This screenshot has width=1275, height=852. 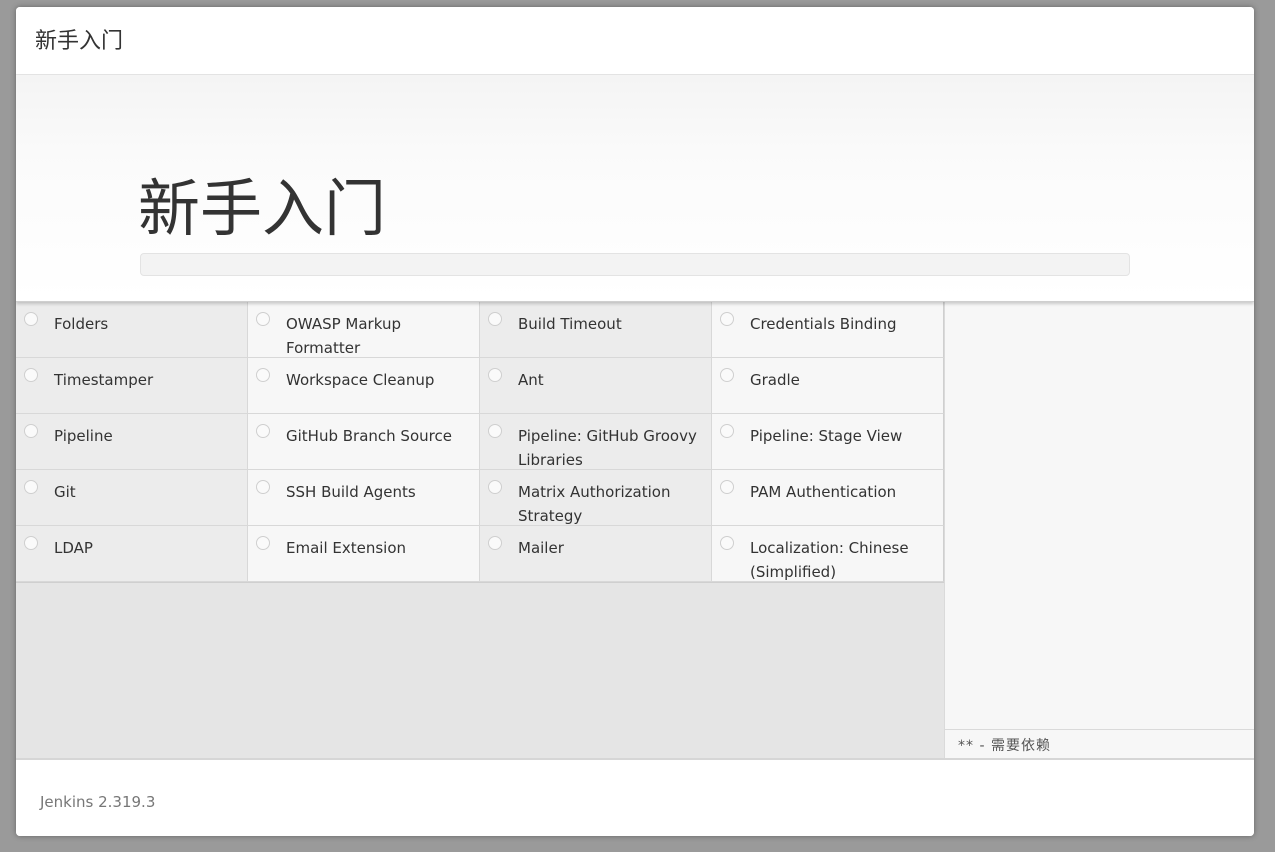 I want to click on plugin-label: SSH Build Agents, so click(x=351, y=492).